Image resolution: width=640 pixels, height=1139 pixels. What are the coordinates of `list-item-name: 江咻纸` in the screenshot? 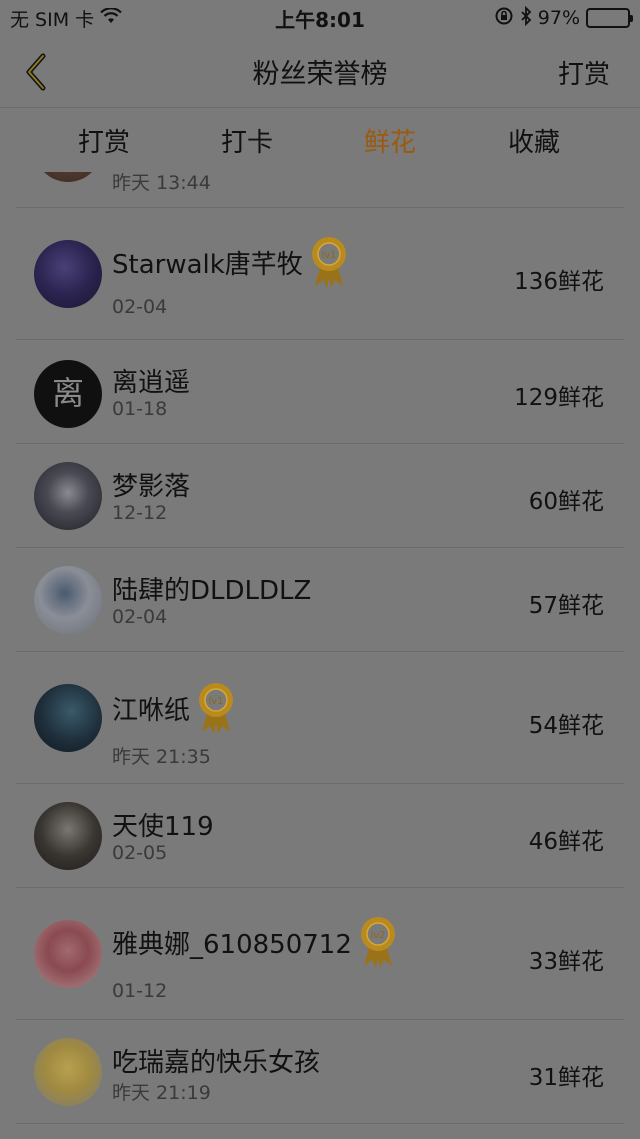 It's located at (151, 710).